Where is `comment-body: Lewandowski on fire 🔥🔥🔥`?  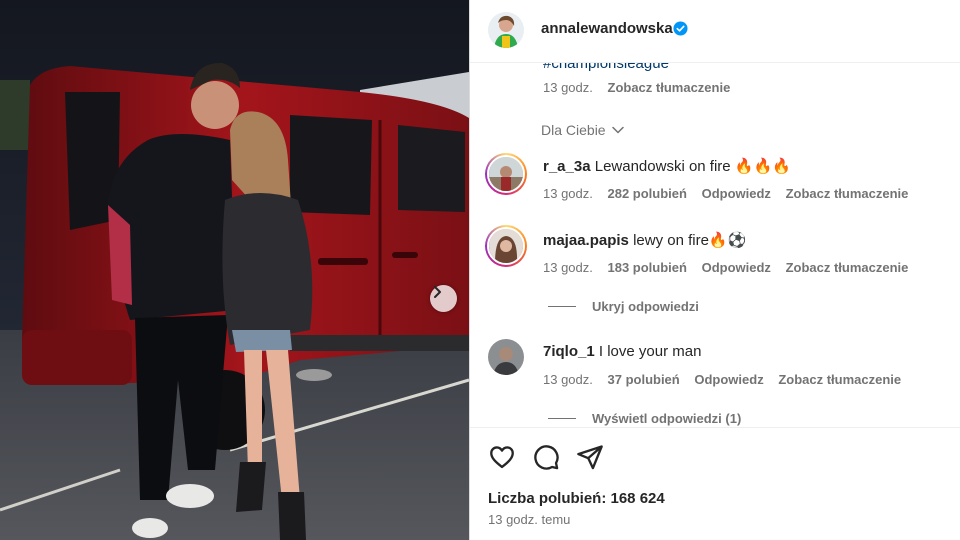
comment-body: Lewandowski on fire 🔥🔥🔥 is located at coordinates (692, 166).